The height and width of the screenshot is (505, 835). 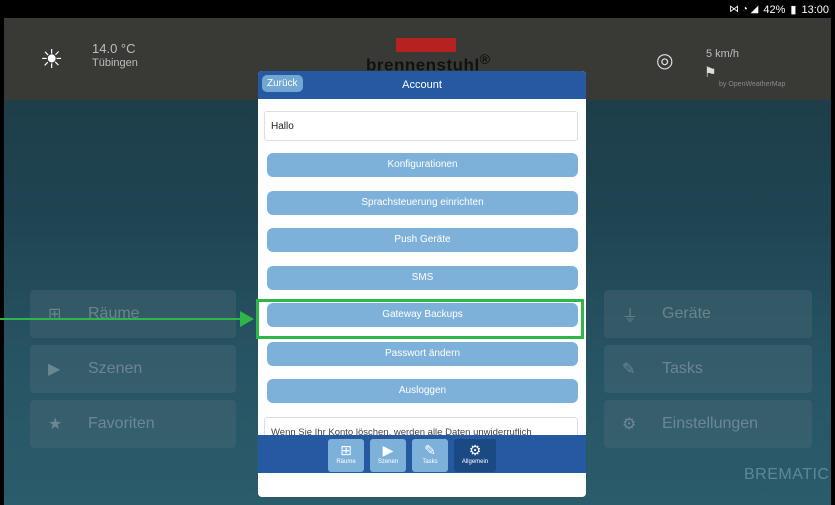 I want to click on compass-icon: ◎, so click(x=665, y=61).